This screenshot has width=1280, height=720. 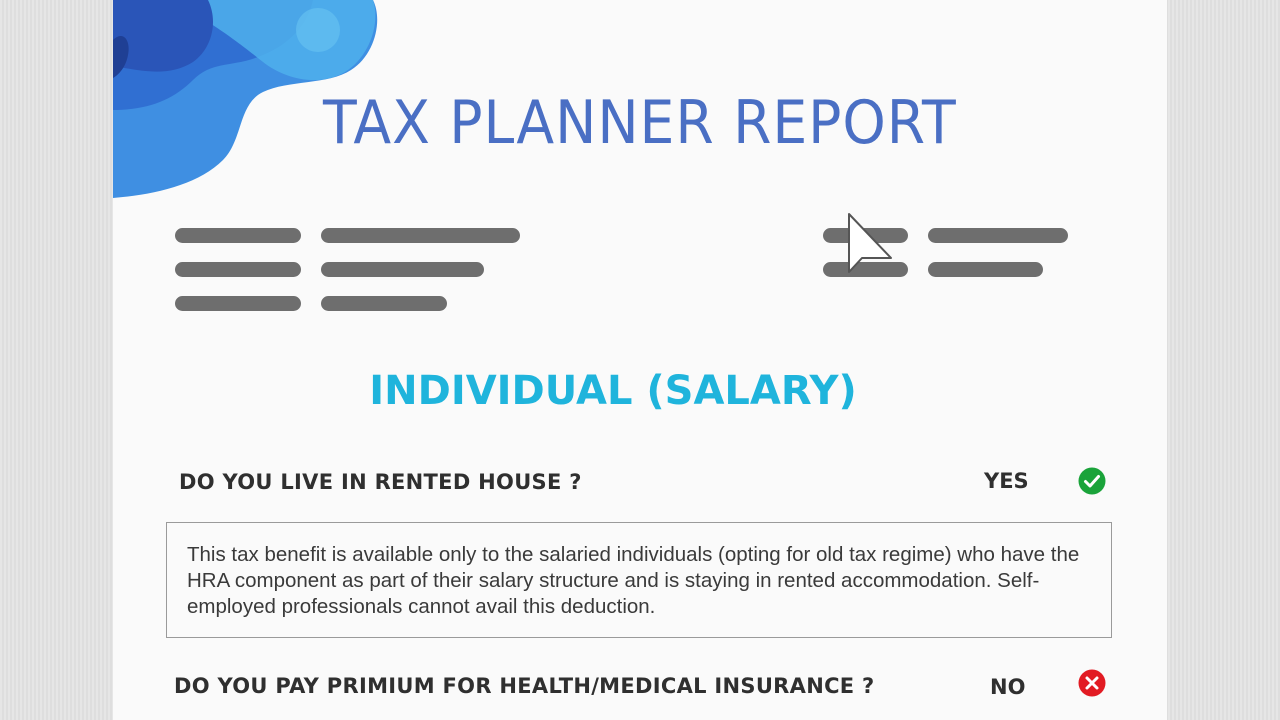 What do you see at coordinates (380, 482) in the screenshot?
I see `question-rented-house: DO YOU LIVE IN RENTED HOUSE ?` at bounding box center [380, 482].